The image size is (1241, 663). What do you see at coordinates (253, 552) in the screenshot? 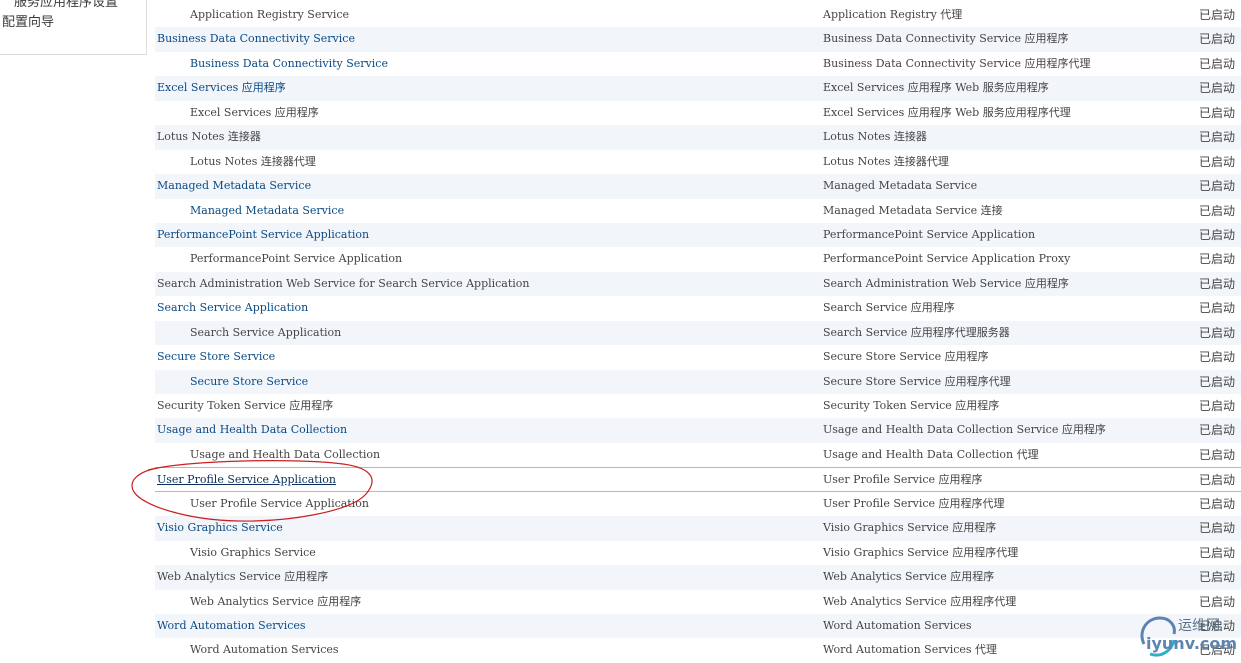
I see `service-name: Visio Graphics Service` at bounding box center [253, 552].